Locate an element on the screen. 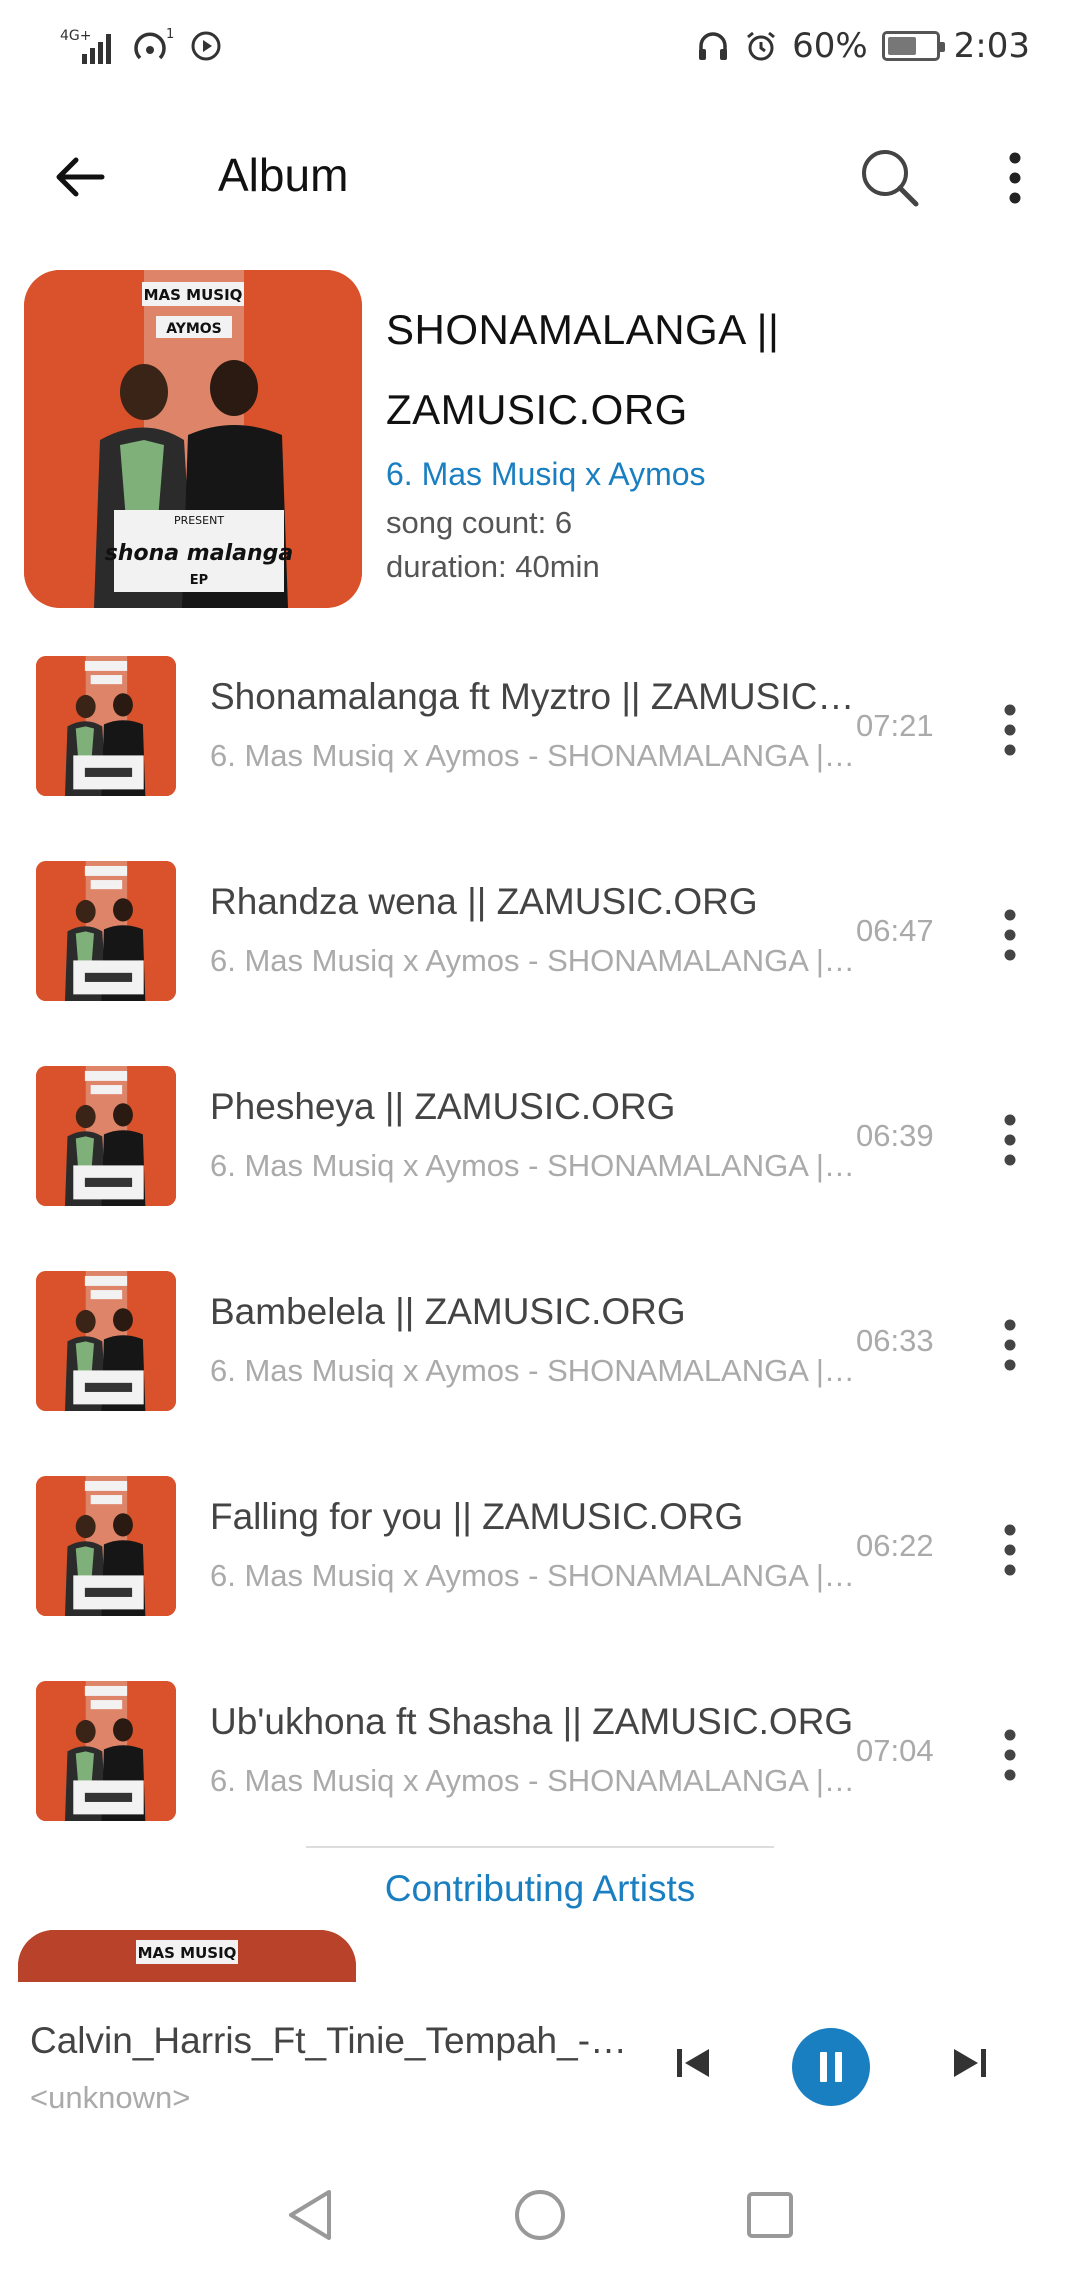  skip-next-icon is located at coordinates (970, 2063).